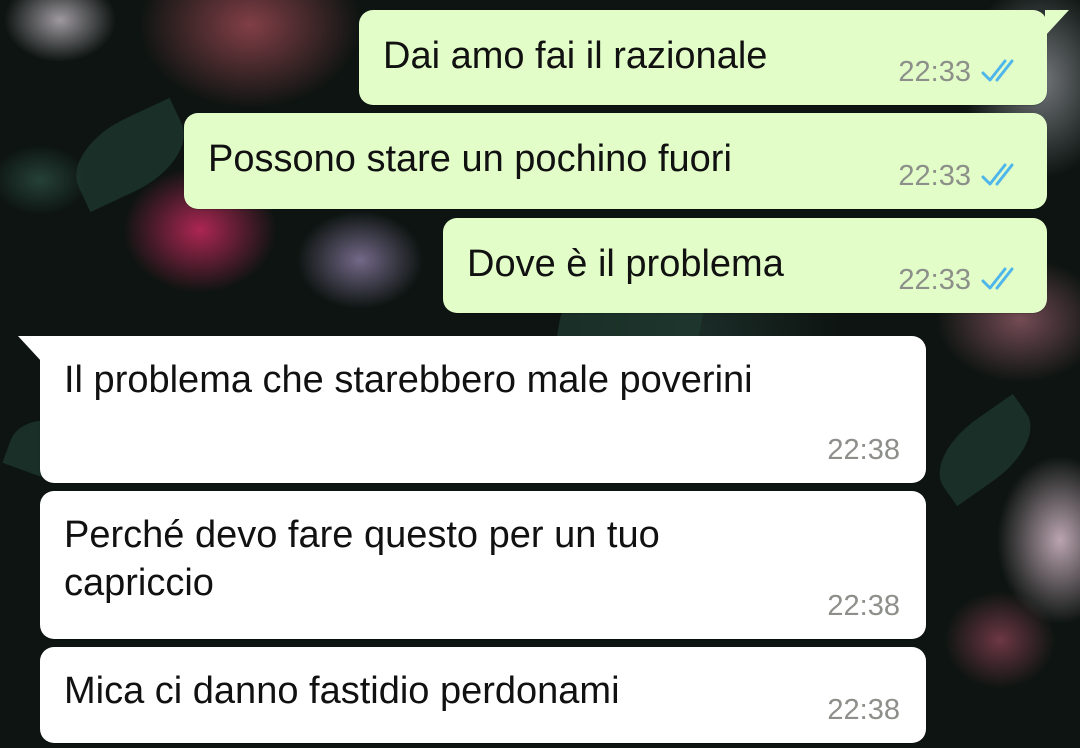 The height and width of the screenshot is (748, 1080). I want to click on message-text: Possono stare un pochino fuori, so click(470, 159).